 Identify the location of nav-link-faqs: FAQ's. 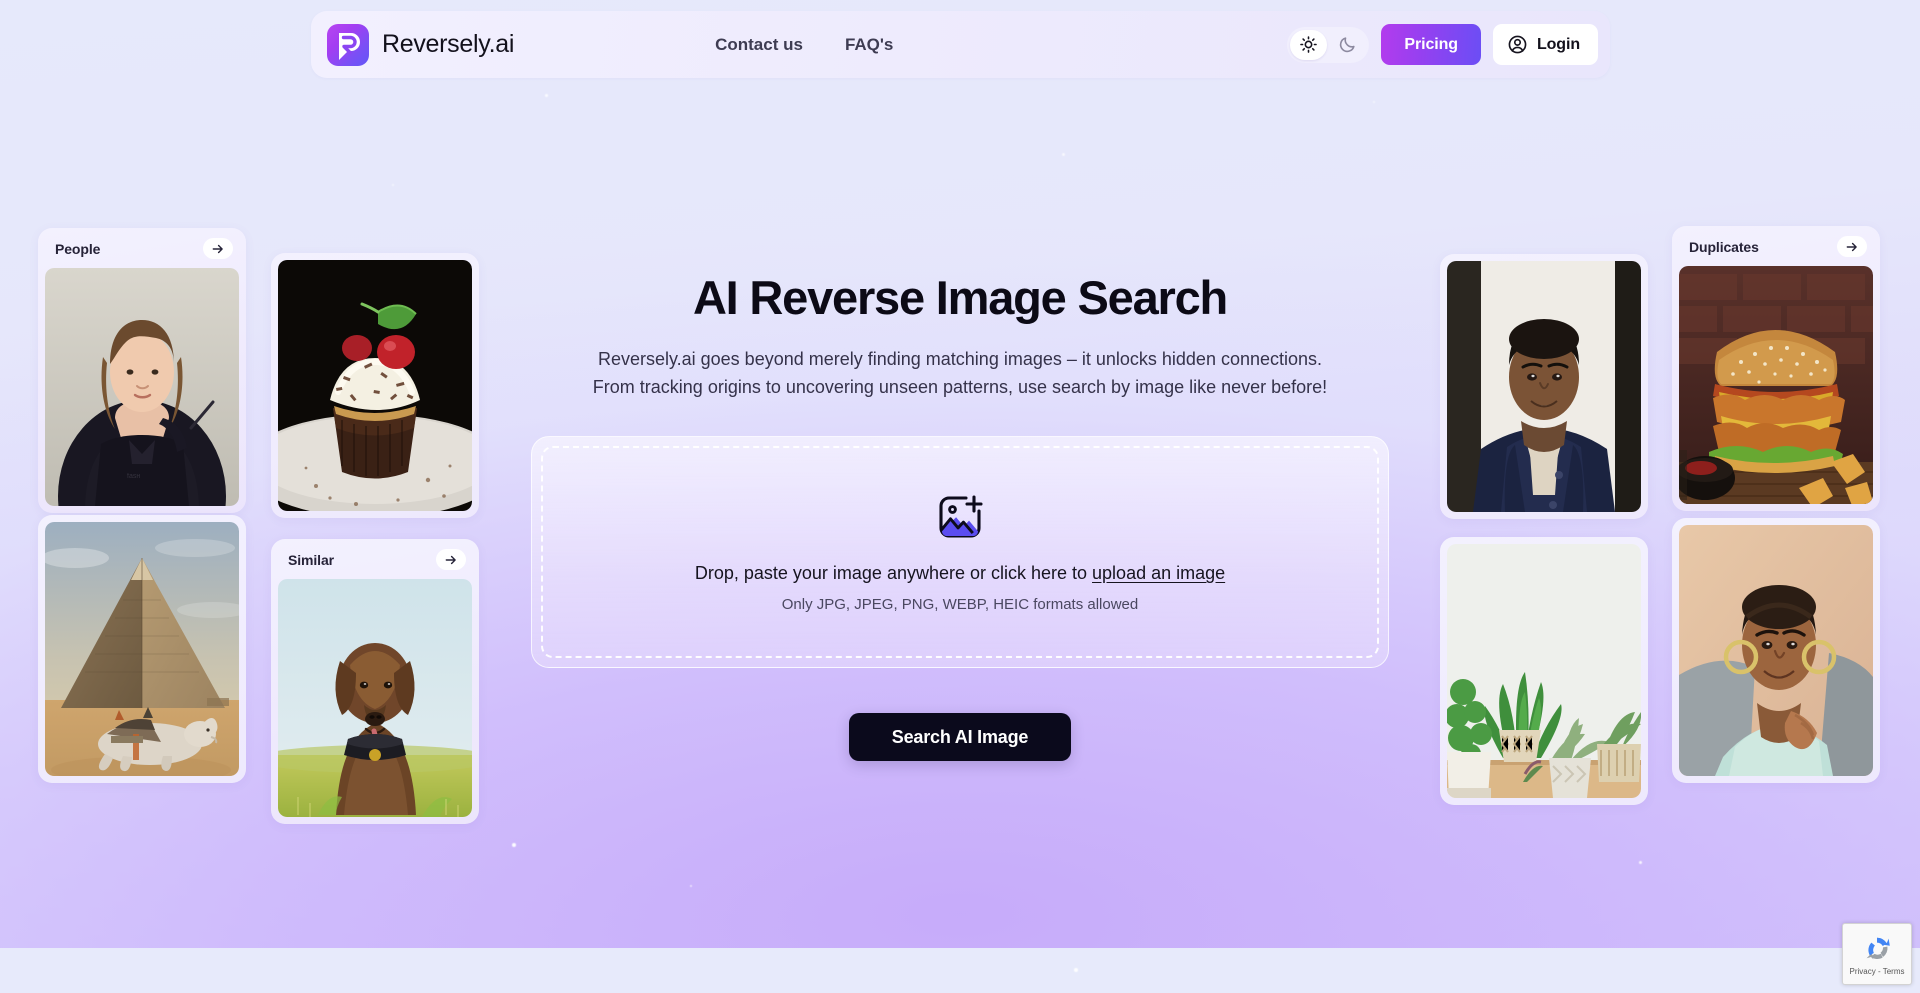
(869, 45).